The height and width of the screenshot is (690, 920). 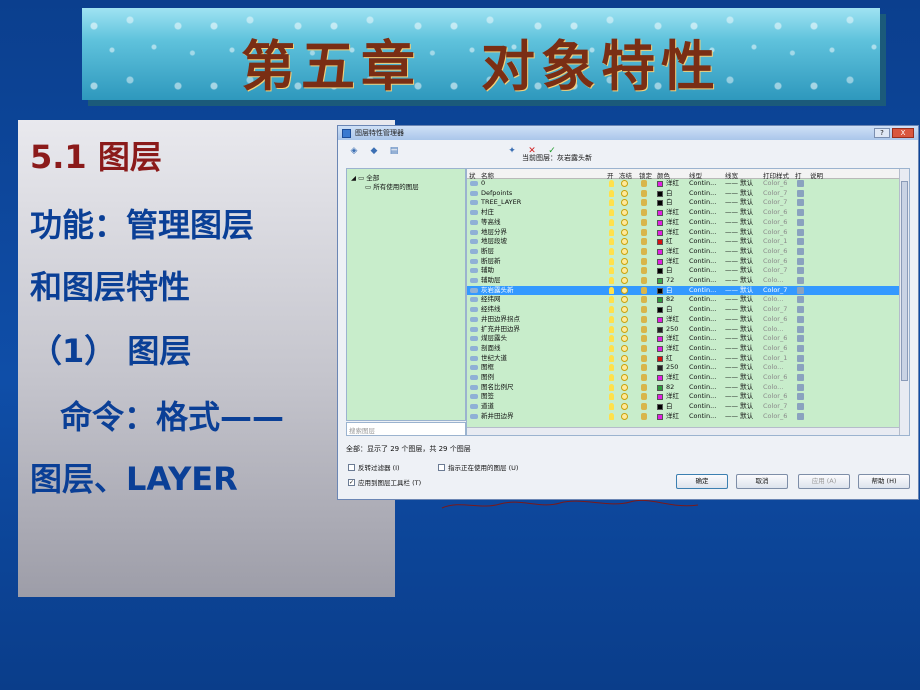 I want to click on layer-row: 断层新 洋红 Contin... —— 默认 Color_6, so click(x=683, y=262).